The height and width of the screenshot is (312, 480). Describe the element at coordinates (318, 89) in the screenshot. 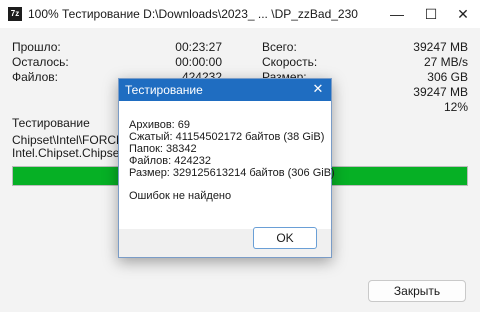

I see `dialog-close-icon: ✕` at that location.